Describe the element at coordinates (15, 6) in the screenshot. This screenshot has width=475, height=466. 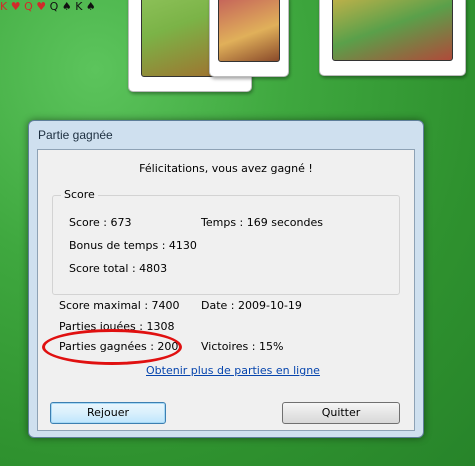
I see `card-1-suit-icon: ♥` at that location.